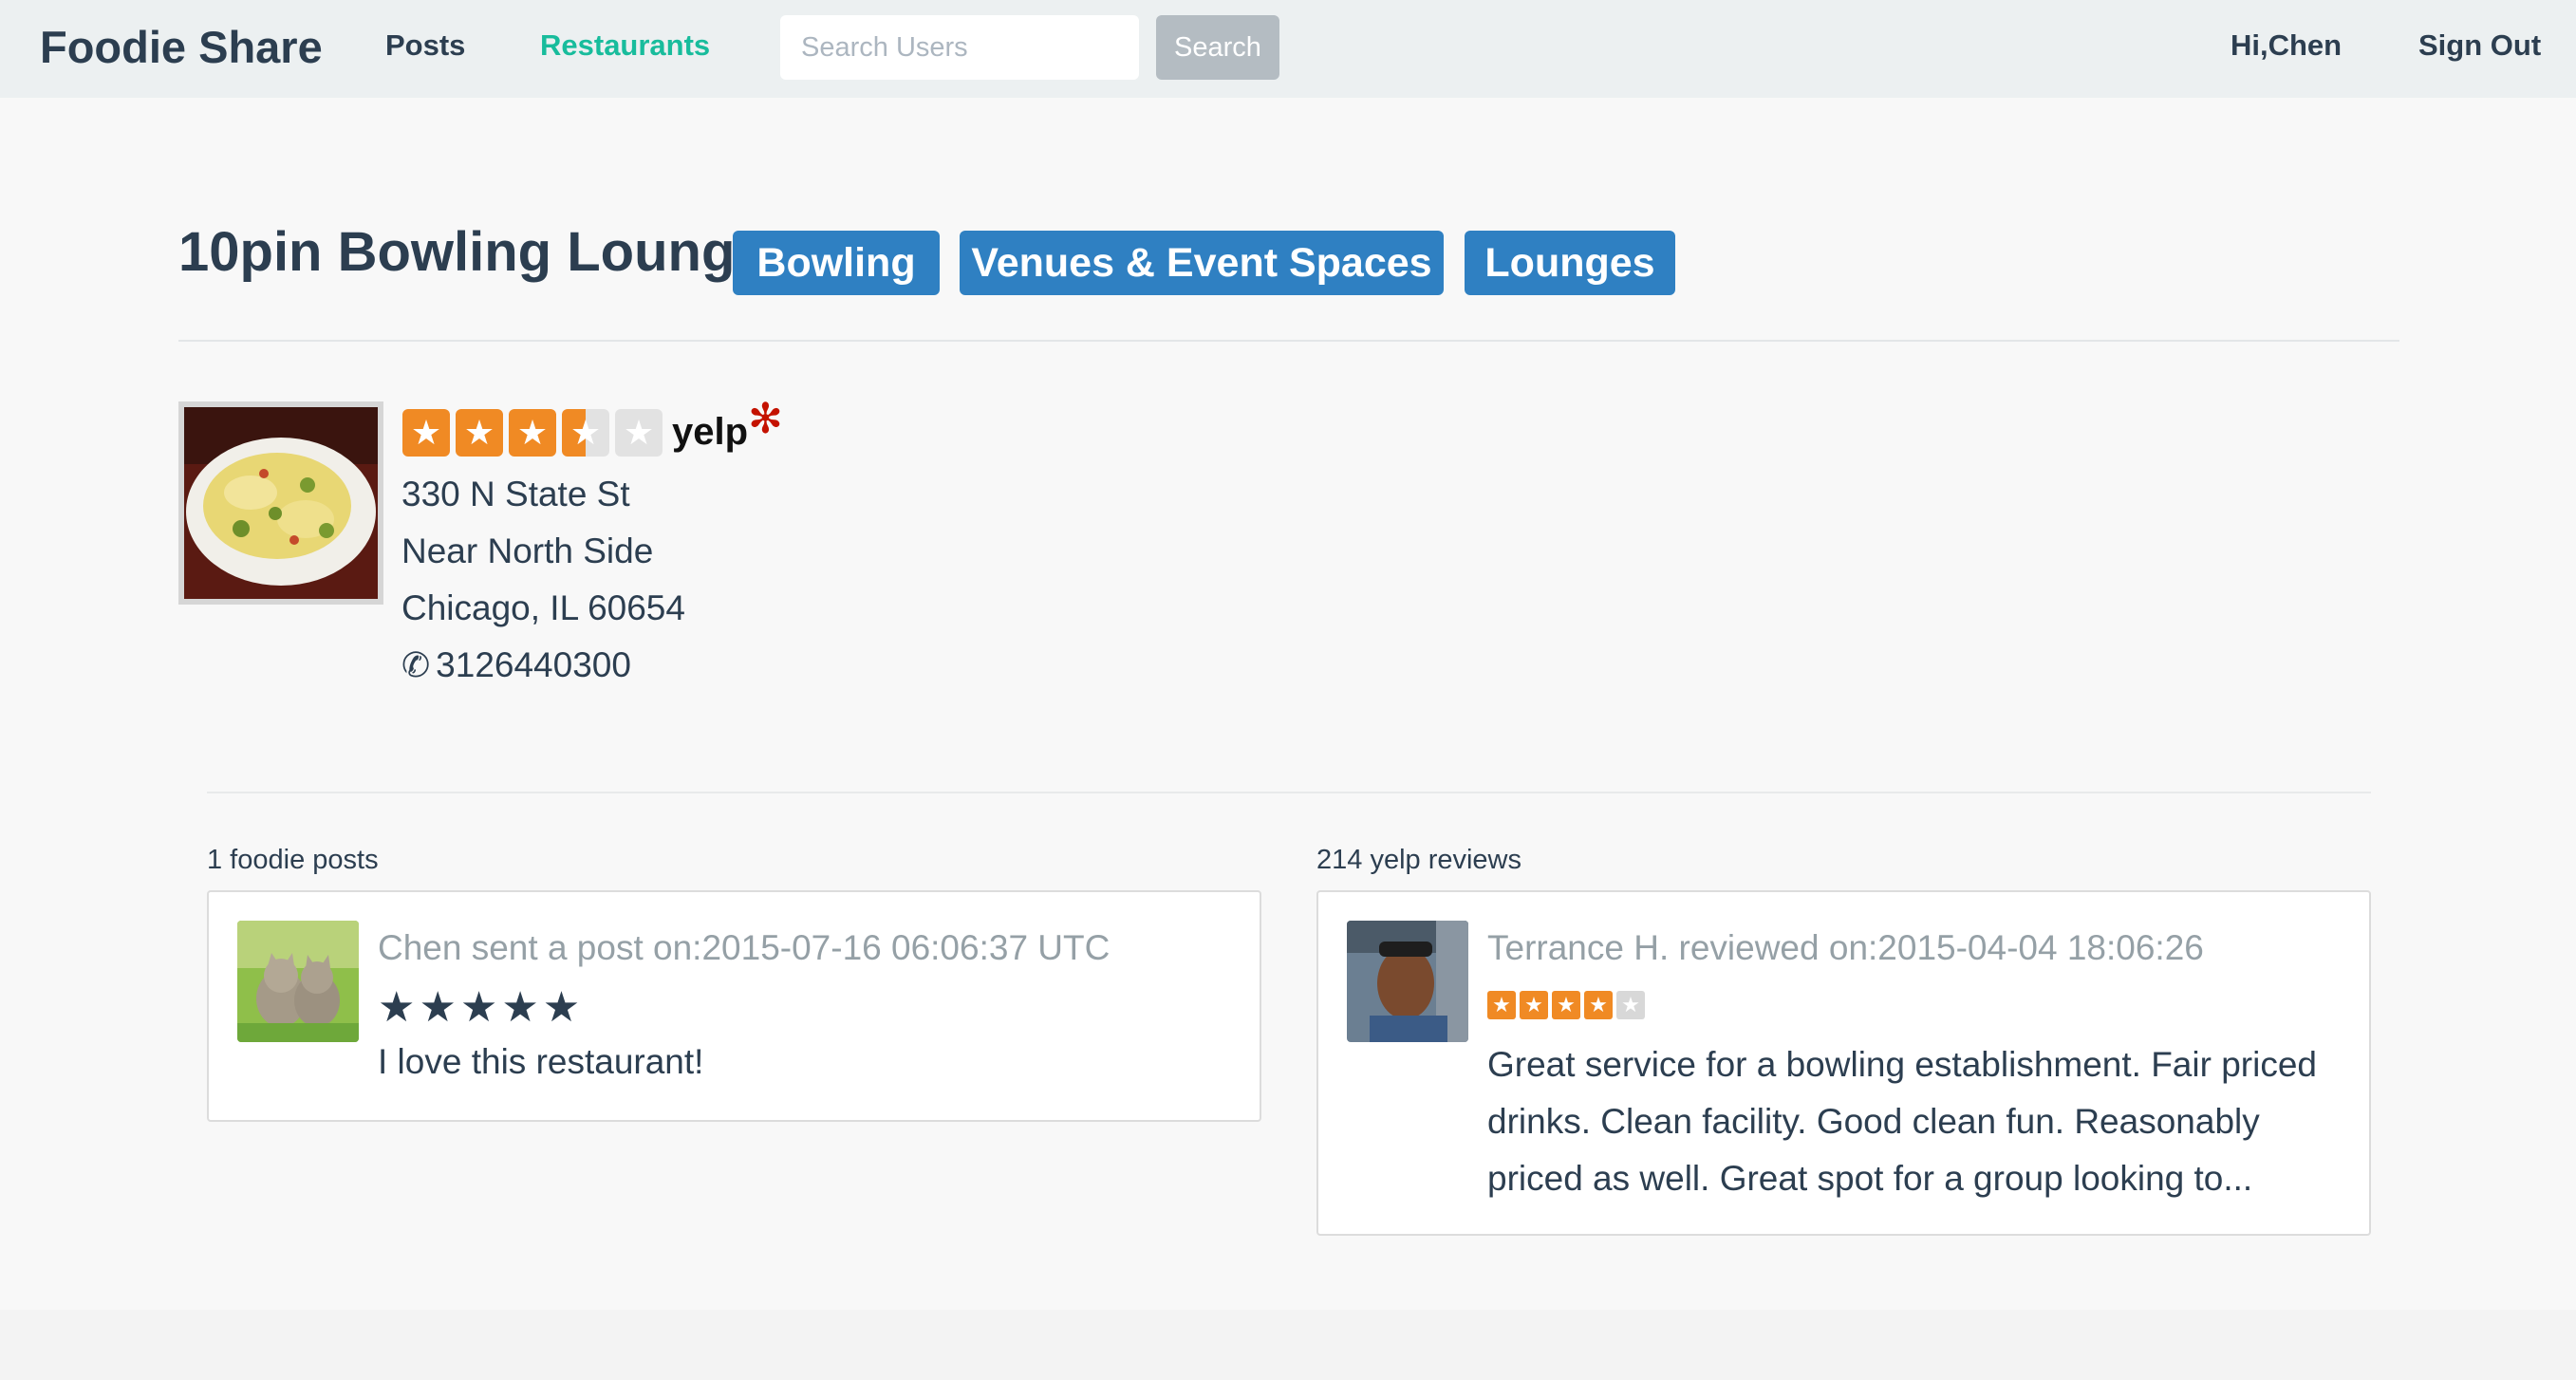 This screenshot has width=2576, height=1380. What do you see at coordinates (1288, 1345) in the screenshot?
I see `page-footer-band` at bounding box center [1288, 1345].